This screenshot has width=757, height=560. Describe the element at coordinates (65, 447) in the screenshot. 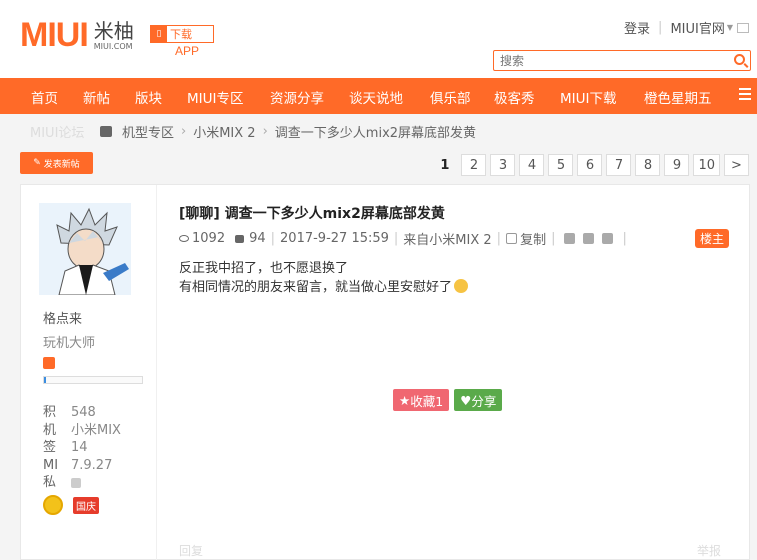

I see `stat-row: 签 14` at that location.